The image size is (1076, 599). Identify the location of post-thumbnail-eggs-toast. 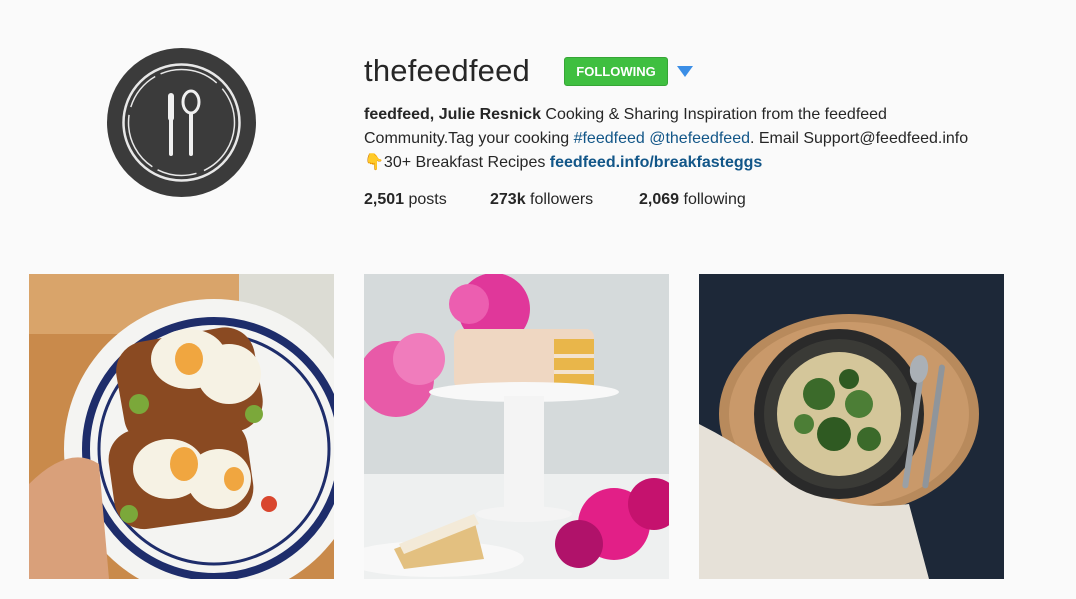
(181, 426).